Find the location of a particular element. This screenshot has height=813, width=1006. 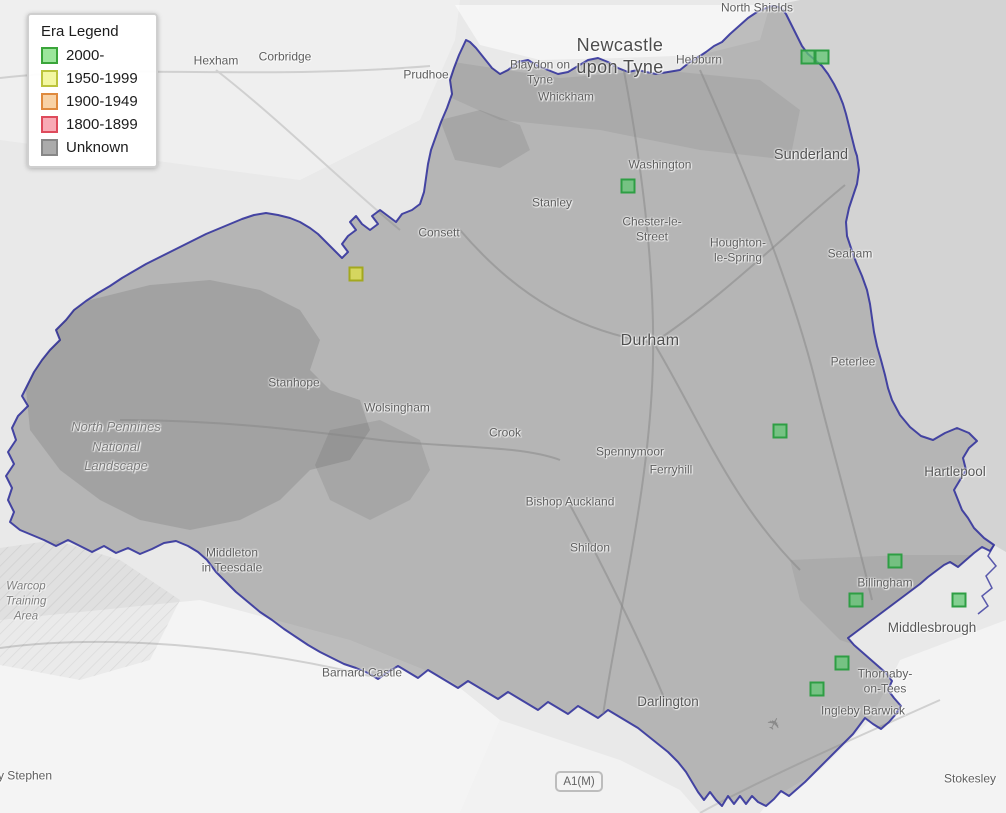

legend-item-label: 1800-1899 is located at coordinates (102, 124).